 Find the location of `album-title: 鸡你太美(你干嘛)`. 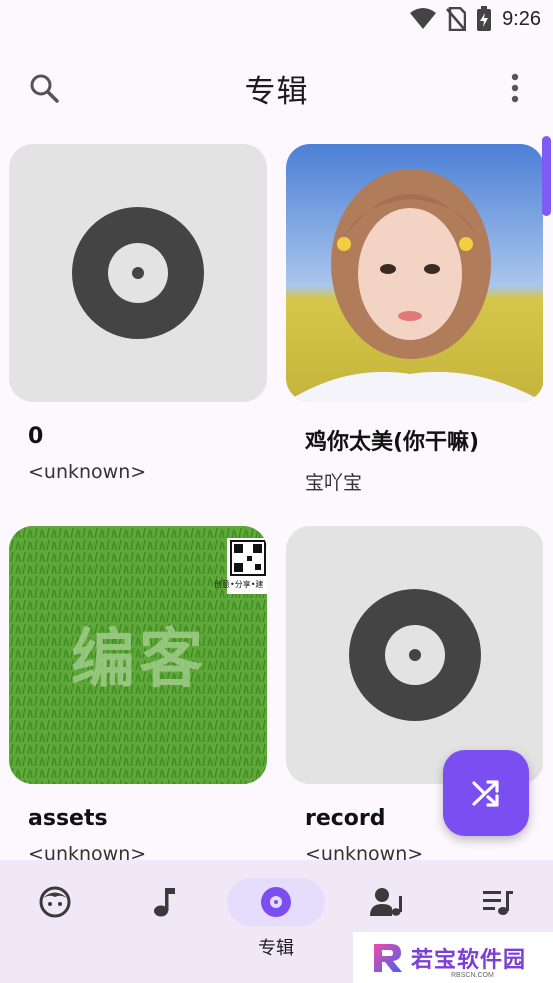

album-title: 鸡你太美(你干嘛) is located at coordinates (392, 442).